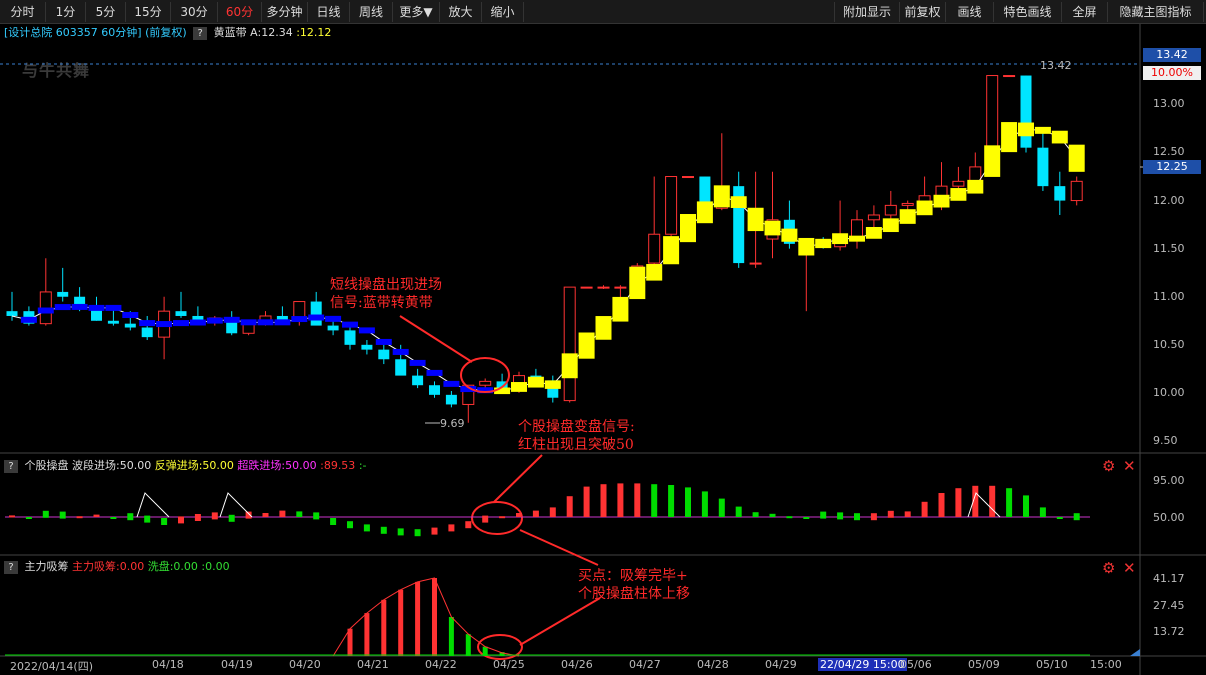 The image size is (1206, 675). What do you see at coordinates (436, 339) in the screenshot?
I see `entry-signal-arrow` at bounding box center [436, 339].